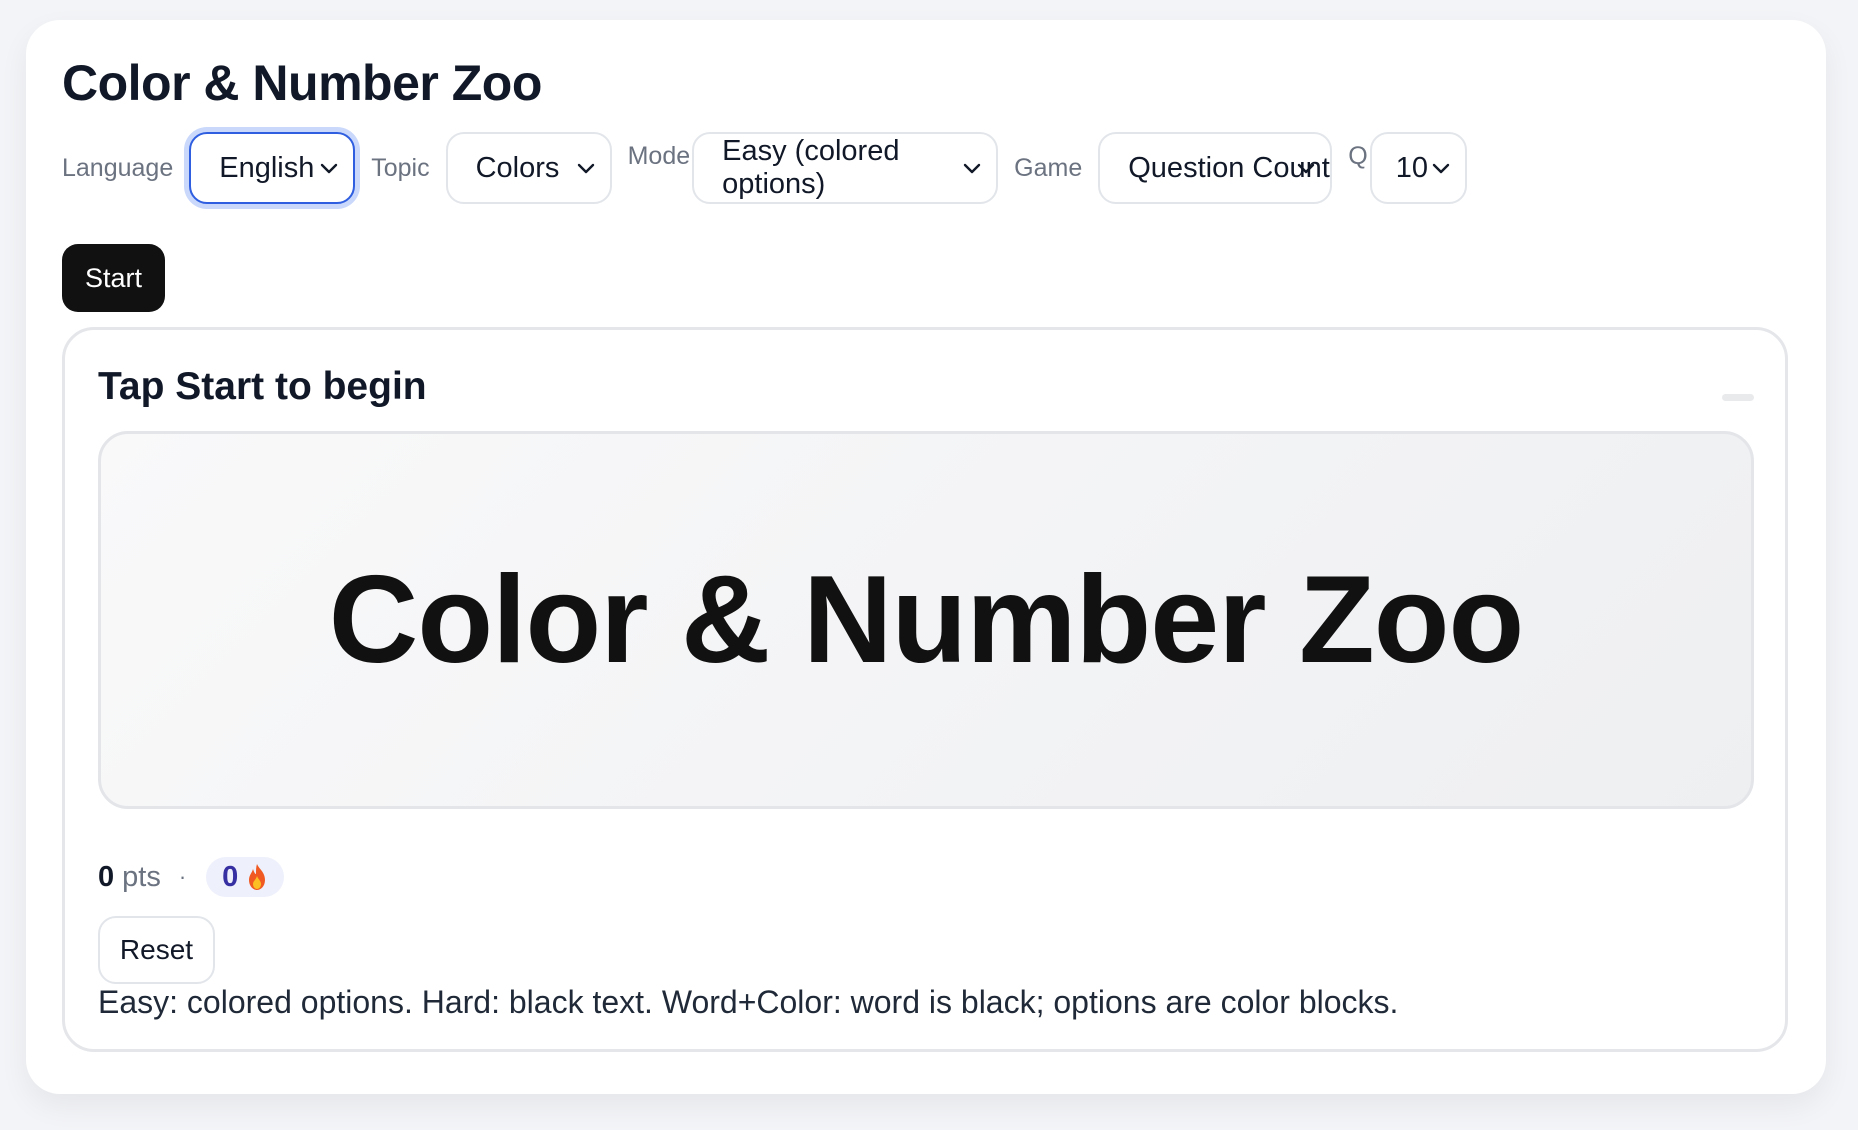 This screenshot has width=1858, height=1130. I want to click on progress-indicator, so click(1738, 397).